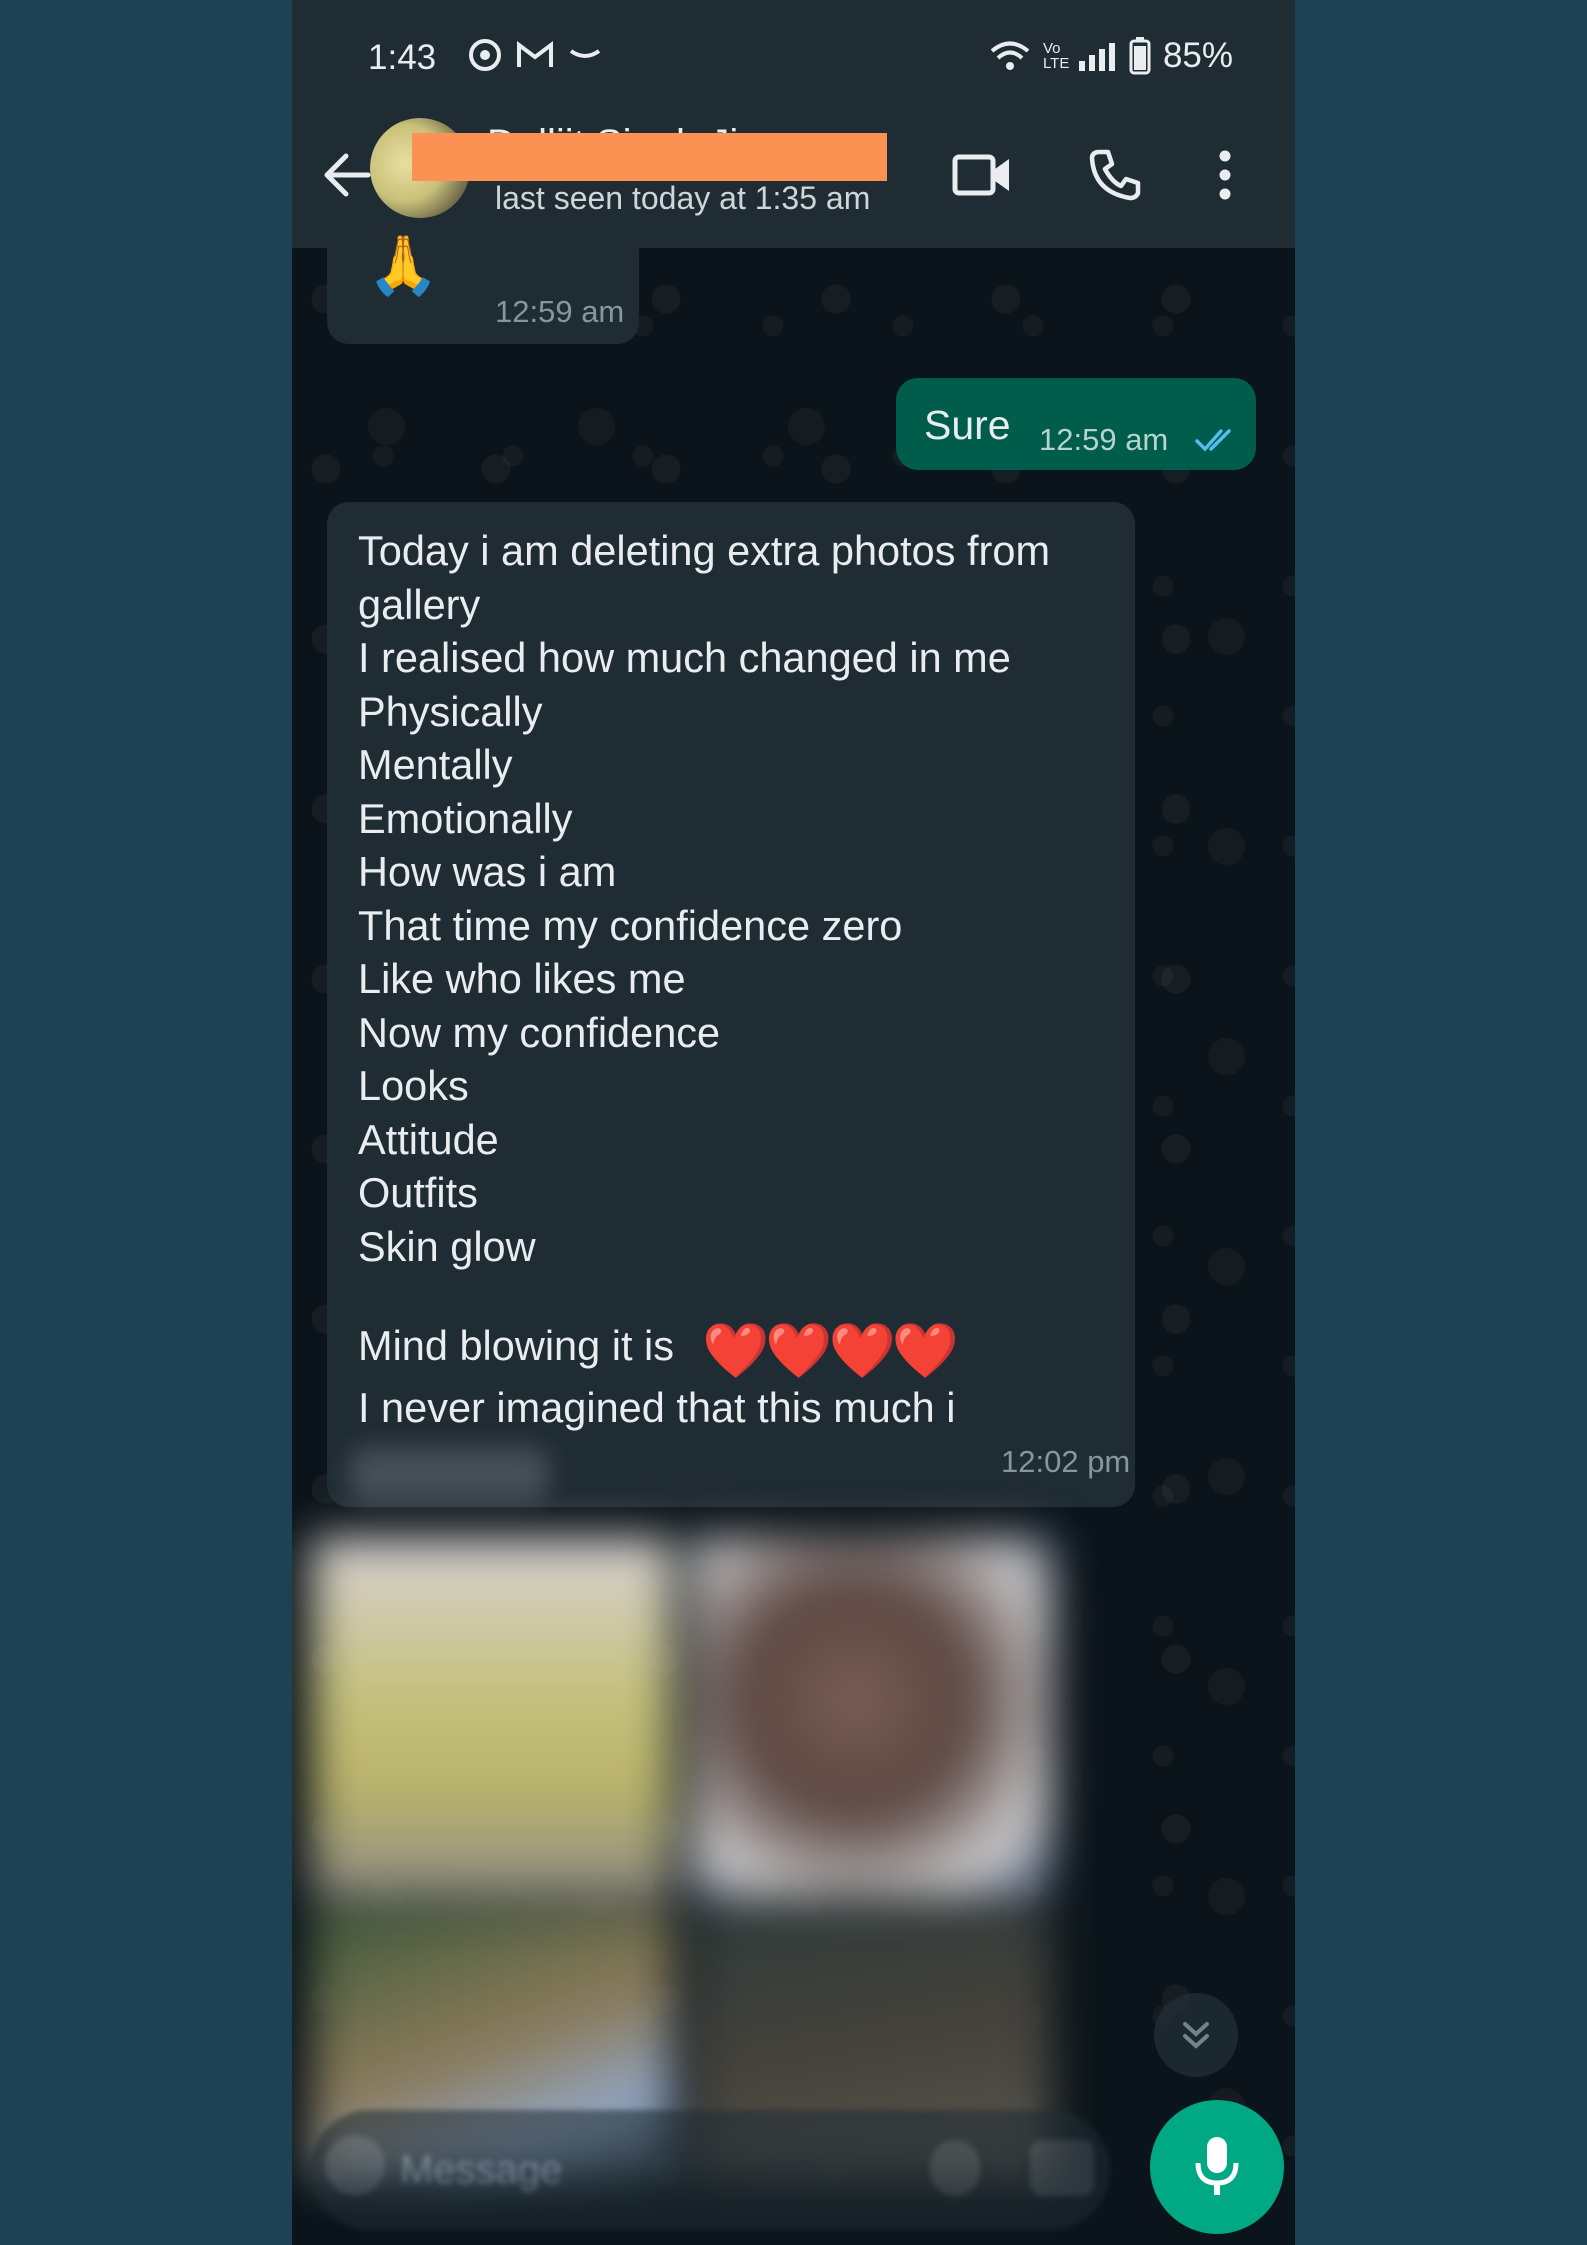 Image resolution: width=1587 pixels, height=2245 pixels. I want to click on phone-icon, so click(1115, 175).